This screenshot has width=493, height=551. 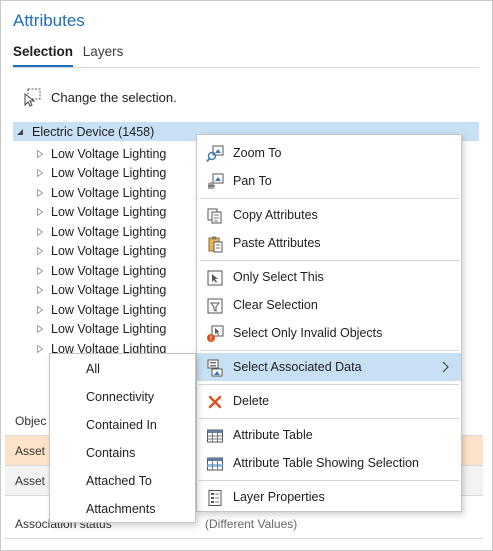 What do you see at coordinates (215, 278) in the screenshot?
I see `select-only-icon` at bounding box center [215, 278].